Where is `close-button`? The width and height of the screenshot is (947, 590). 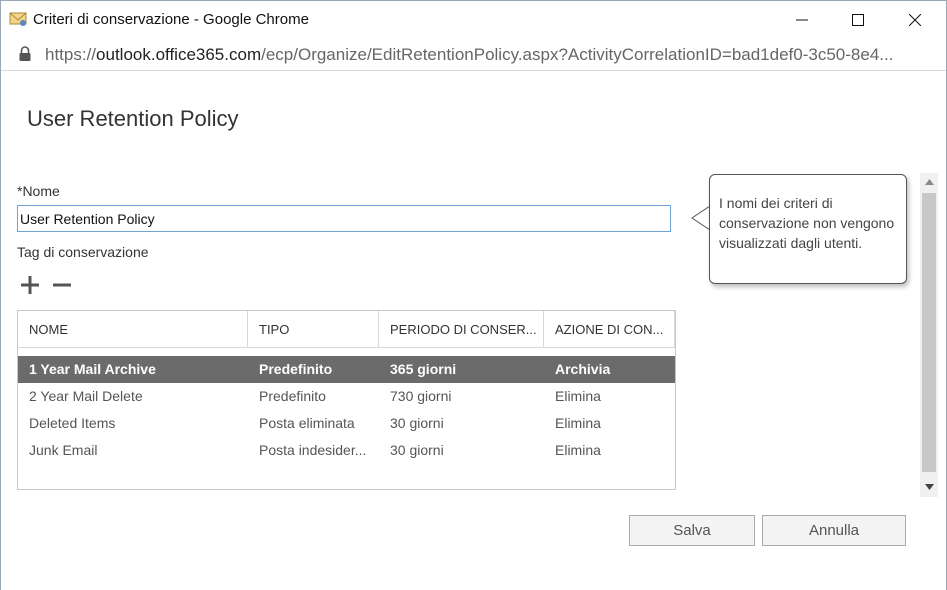
close-button is located at coordinates (915, 20).